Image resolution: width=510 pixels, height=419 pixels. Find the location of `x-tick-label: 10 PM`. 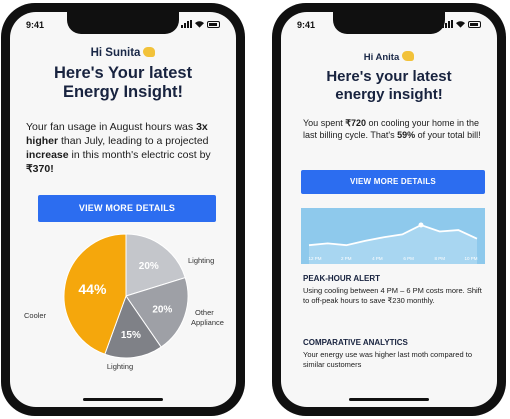

x-tick-label: 10 PM is located at coordinates (470, 258).